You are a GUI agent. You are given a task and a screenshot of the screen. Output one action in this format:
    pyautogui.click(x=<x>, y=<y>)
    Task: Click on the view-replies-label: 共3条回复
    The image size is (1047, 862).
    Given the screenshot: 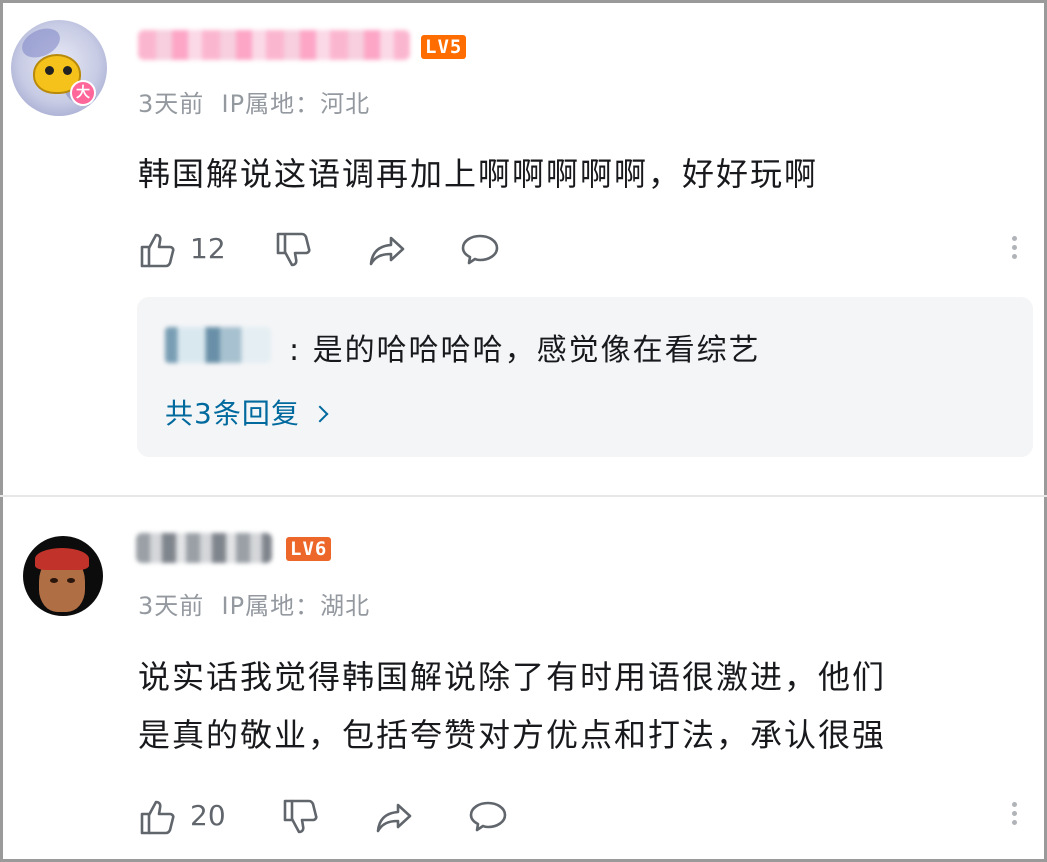 What is the action you would take?
    pyautogui.click(x=232, y=413)
    